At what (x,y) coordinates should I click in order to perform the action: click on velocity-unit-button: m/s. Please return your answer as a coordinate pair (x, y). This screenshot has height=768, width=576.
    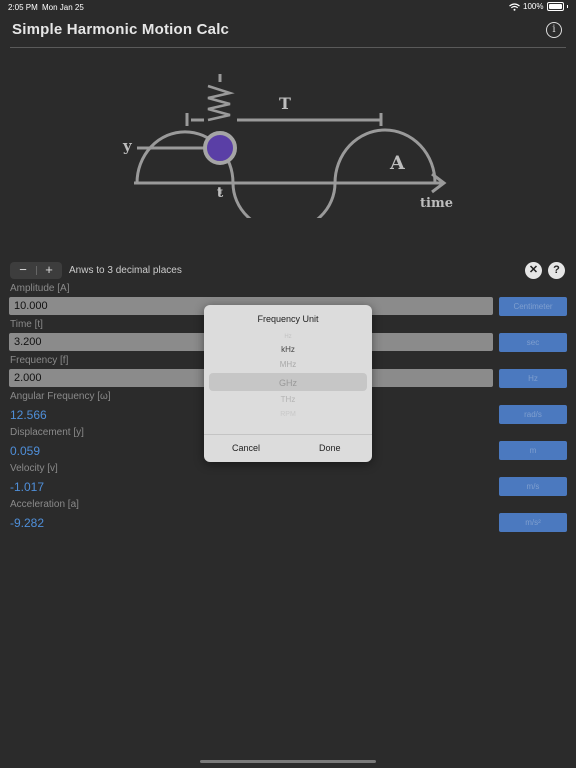
    Looking at the image, I should click on (533, 486).